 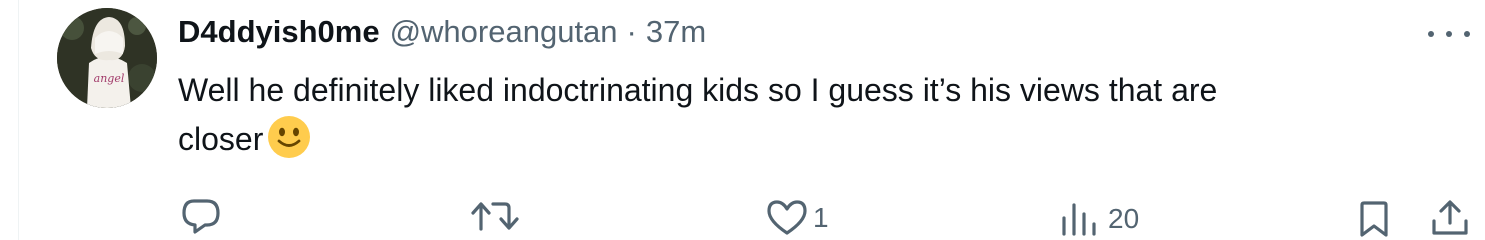 I want to click on heart-icon, so click(x=787, y=217).